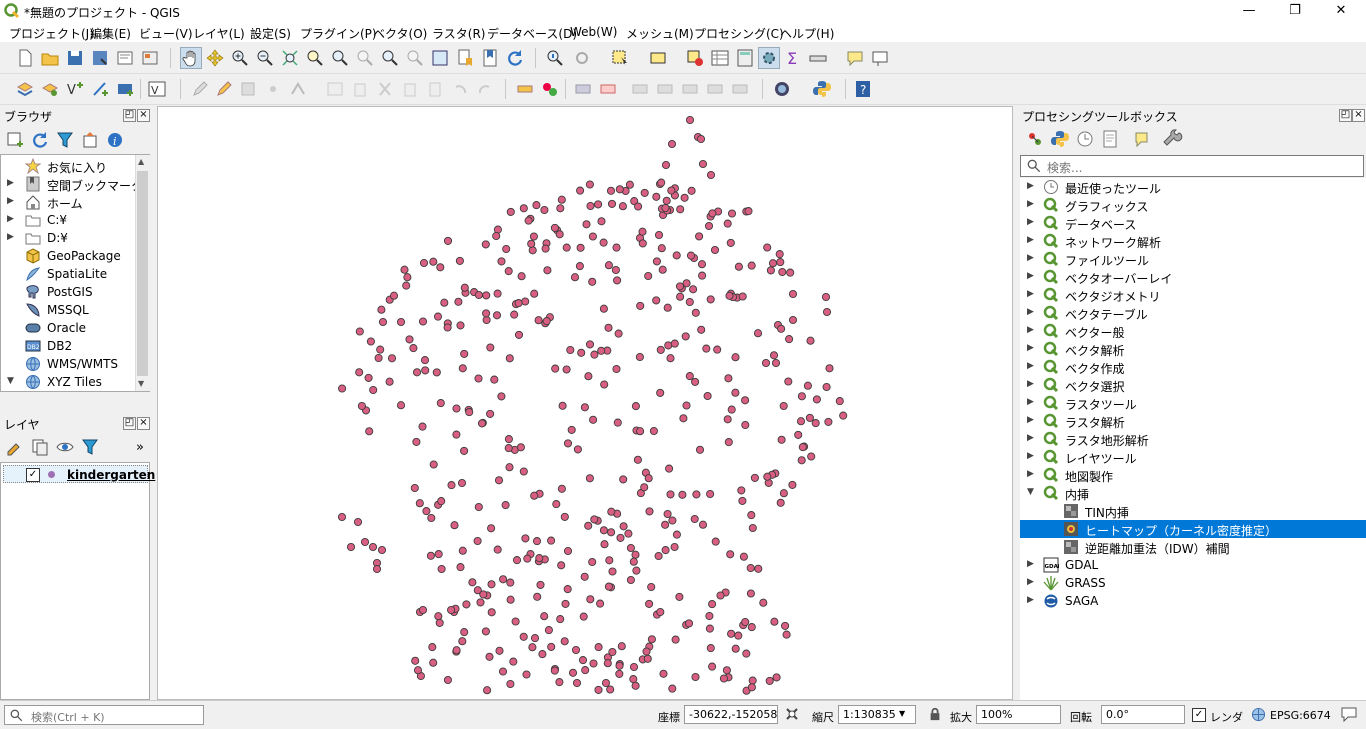 This screenshot has width=1366, height=729. Describe the element at coordinates (1193, 403) in the screenshot. I see `toolbox-group-item: ▶ ラスタツール` at that location.